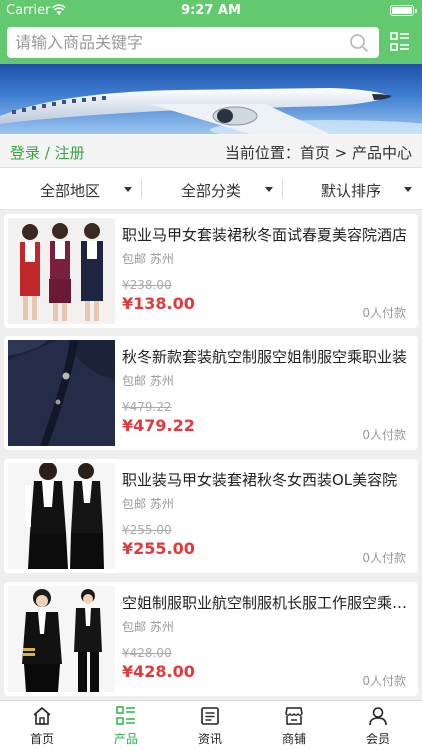  I want to click on breadcrumb-bar: 登录 / 注册 当前位置：首页 > 产品中心, so click(211, 151).